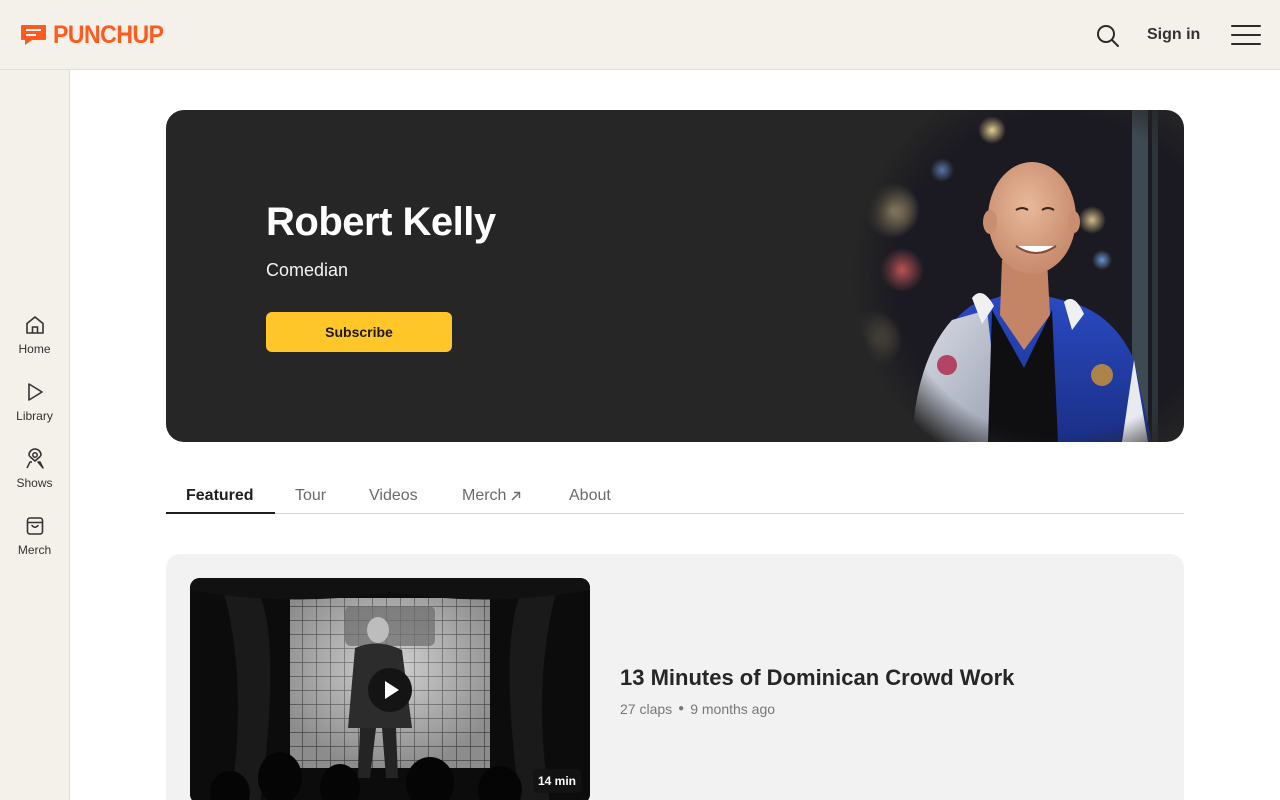  What do you see at coordinates (557, 781) in the screenshot?
I see `video-duration-badge: 14 min` at bounding box center [557, 781].